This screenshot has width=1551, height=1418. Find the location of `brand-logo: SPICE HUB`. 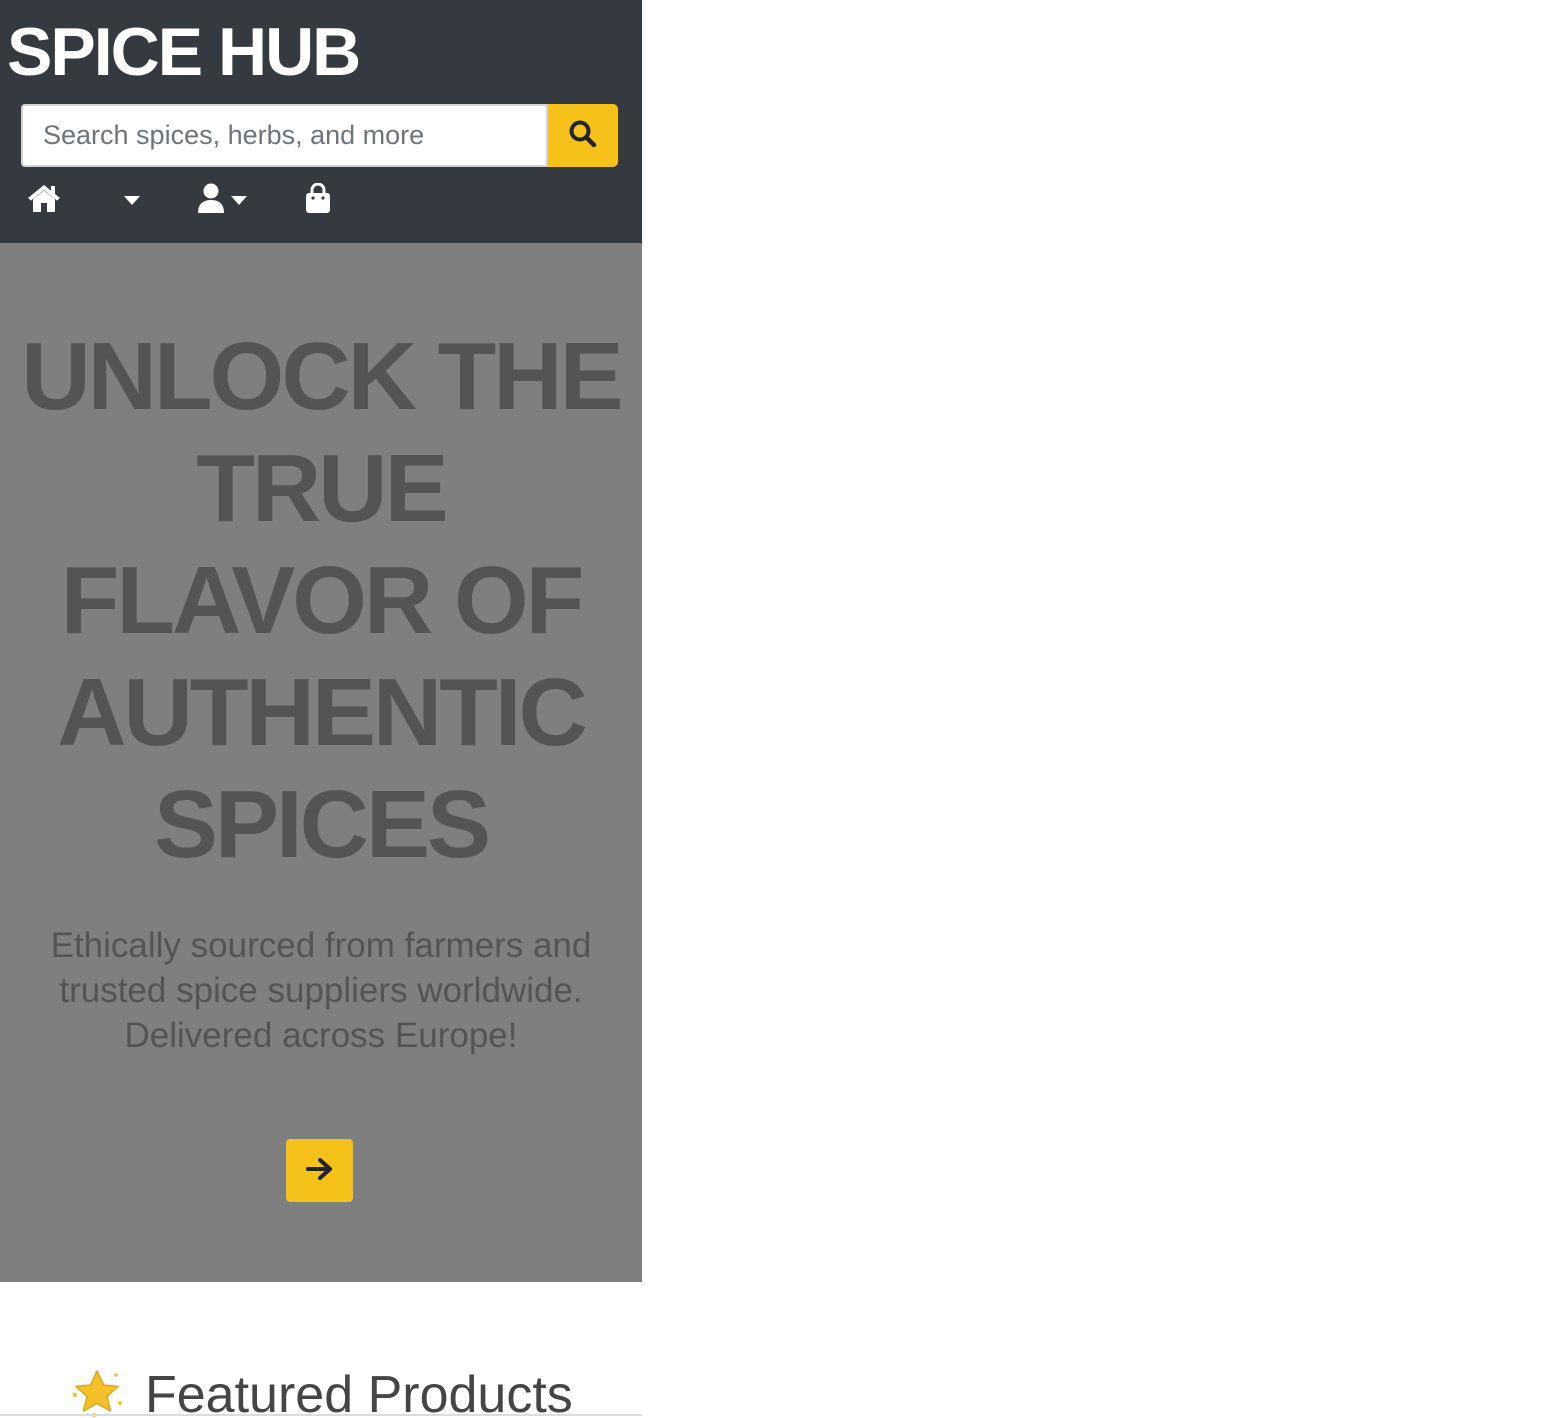

brand-logo: SPICE HUB is located at coordinates (184, 52).